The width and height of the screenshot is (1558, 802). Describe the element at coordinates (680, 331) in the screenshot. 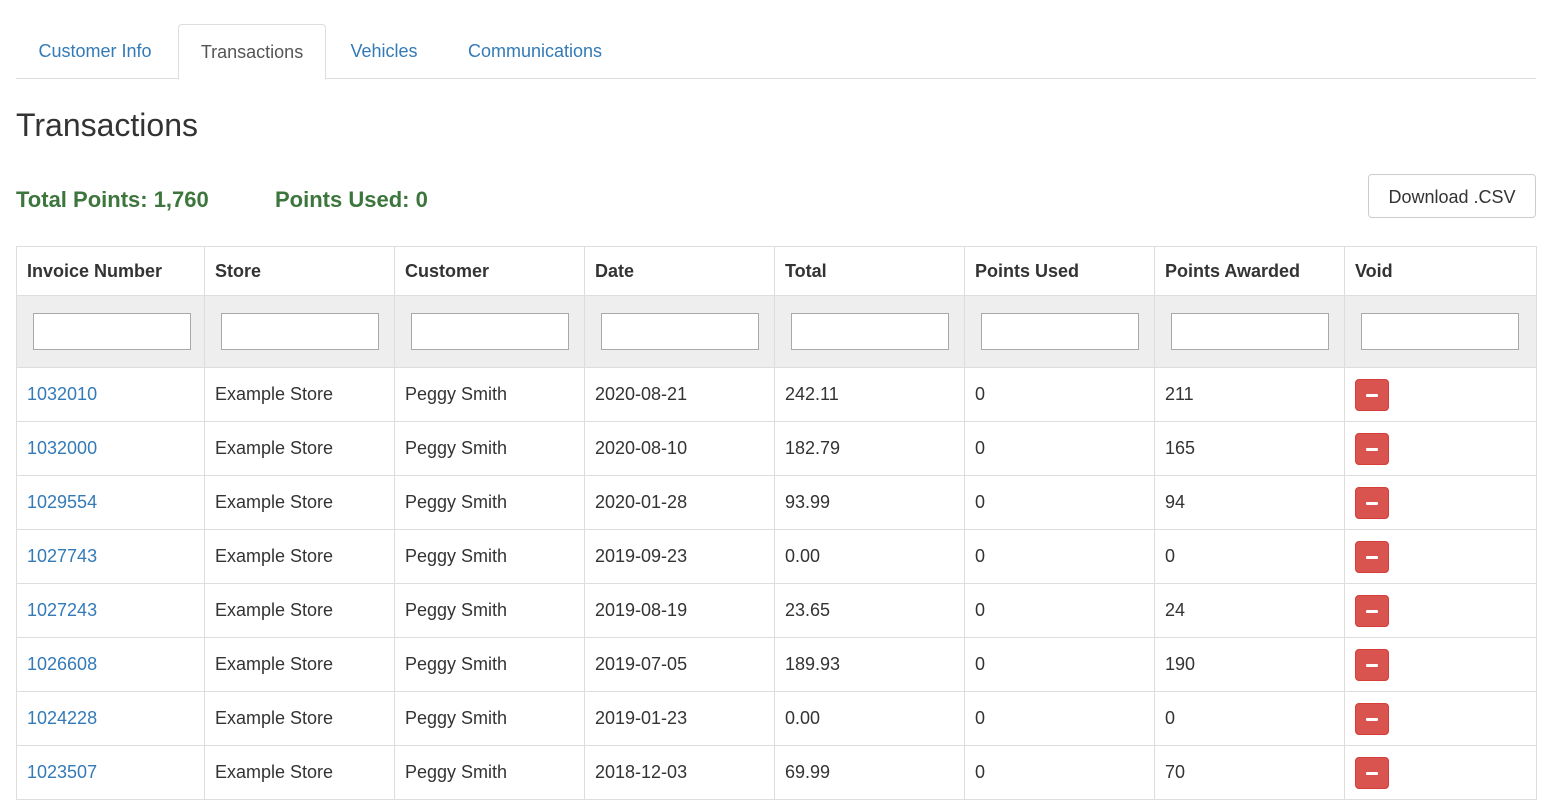

I see `filter-date-input` at that location.